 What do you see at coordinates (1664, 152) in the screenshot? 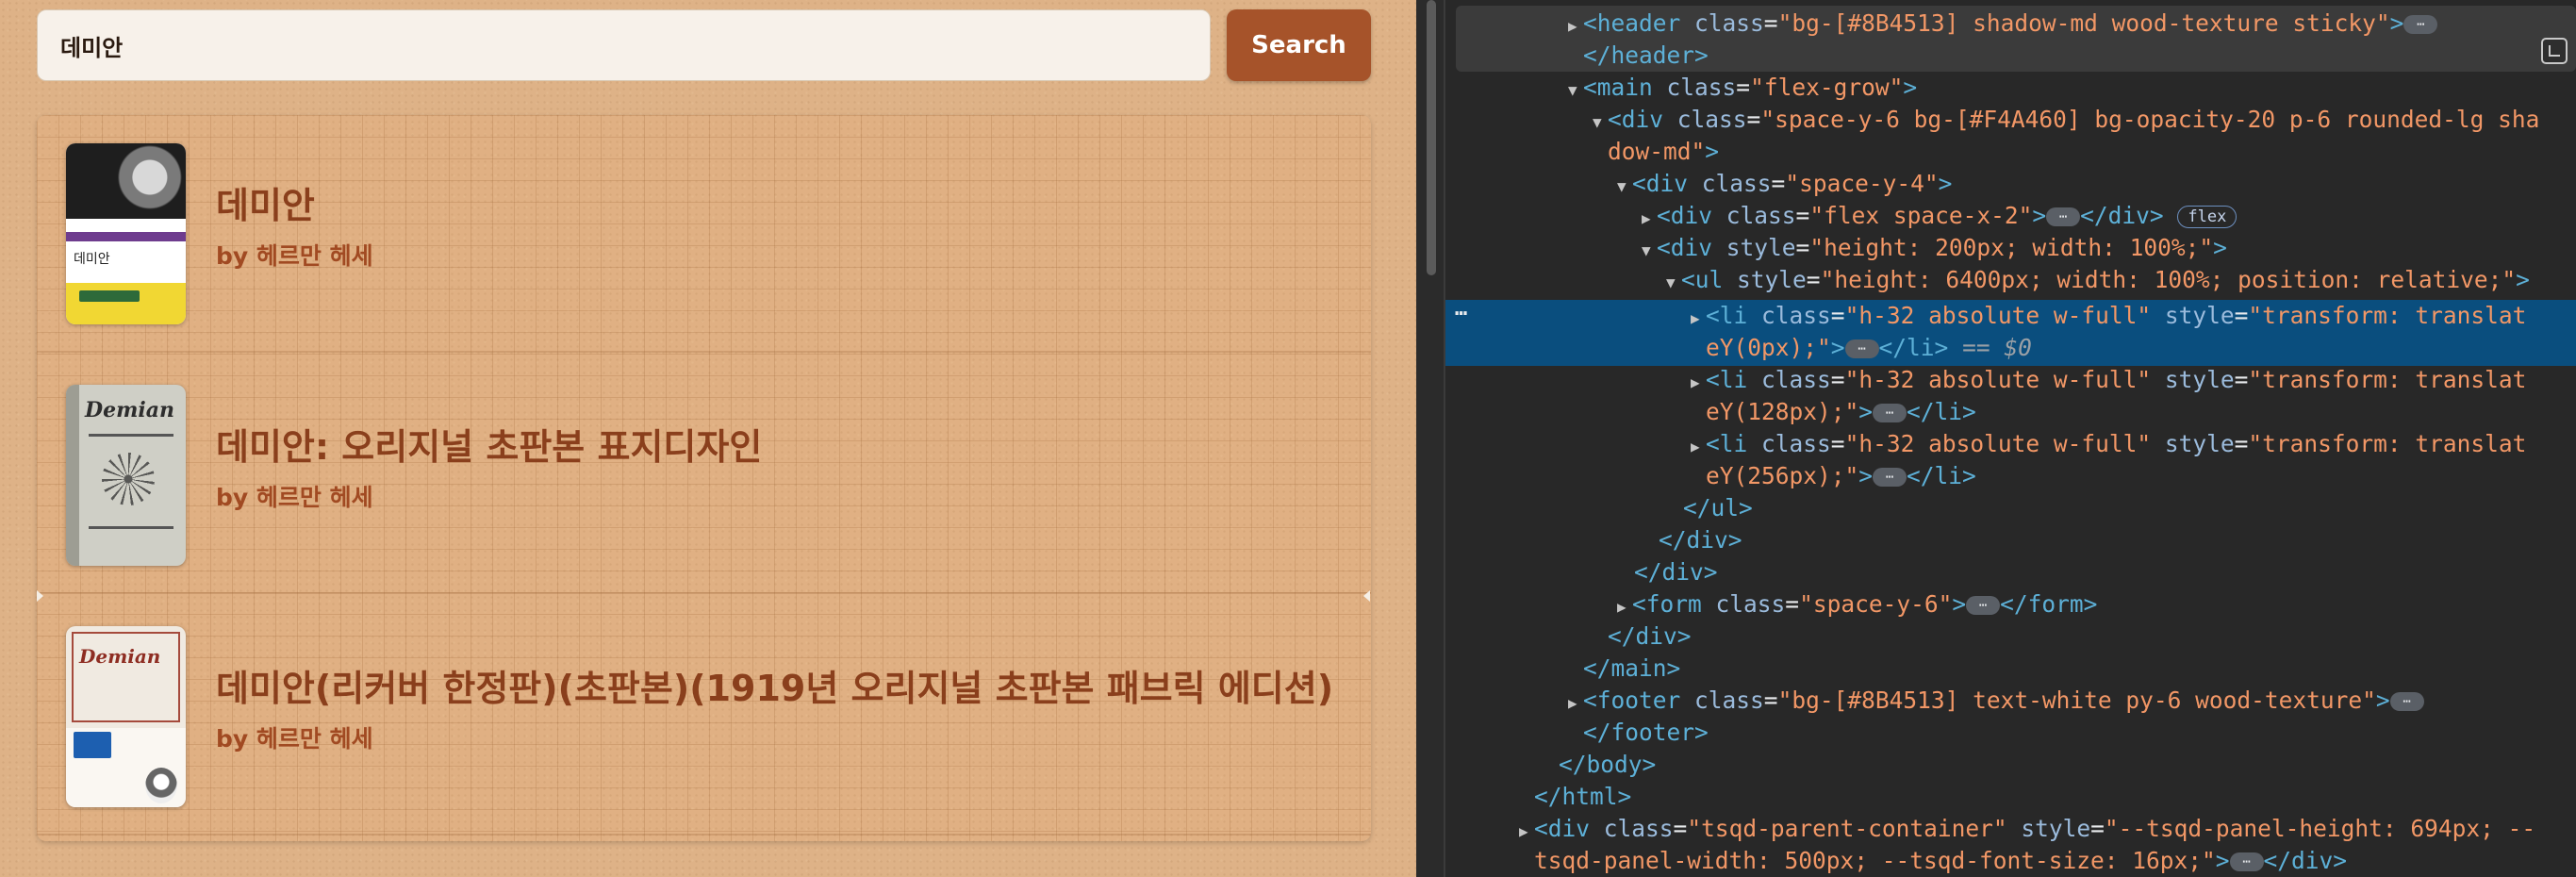
I see `dom-node-div-space-y-6-wrap: dow-md">` at bounding box center [1664, 152].